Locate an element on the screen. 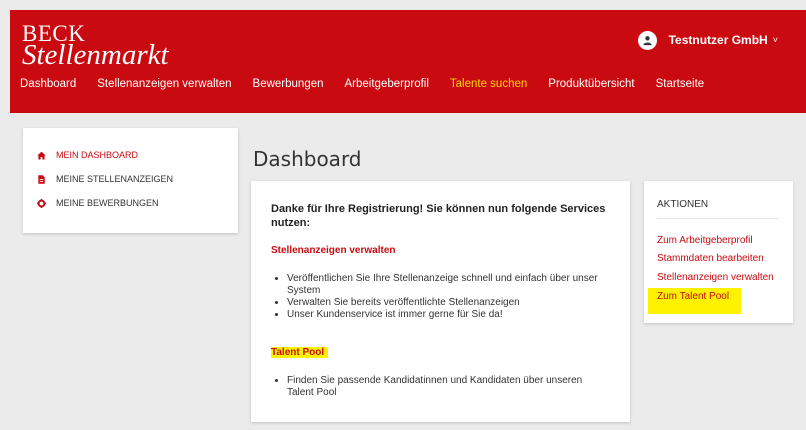 The height and width of the screenshot is (430, 806). section-heading-talent-pool: Talent Pool is located at coordinates (300, 352).